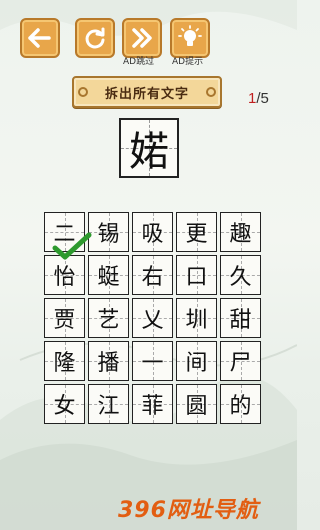 The image size is (320, 530). I want to click on grid-cell: 乂, so click(152, 318).